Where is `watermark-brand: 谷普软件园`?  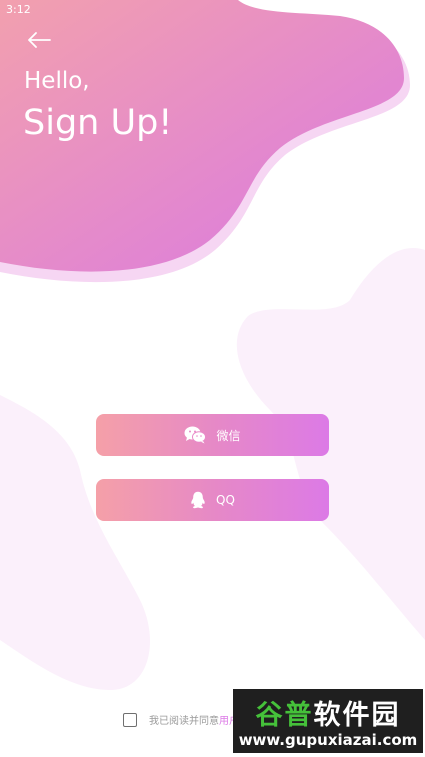
watermark-brand: 谷普软件园 is located at coordinates (328, 712).